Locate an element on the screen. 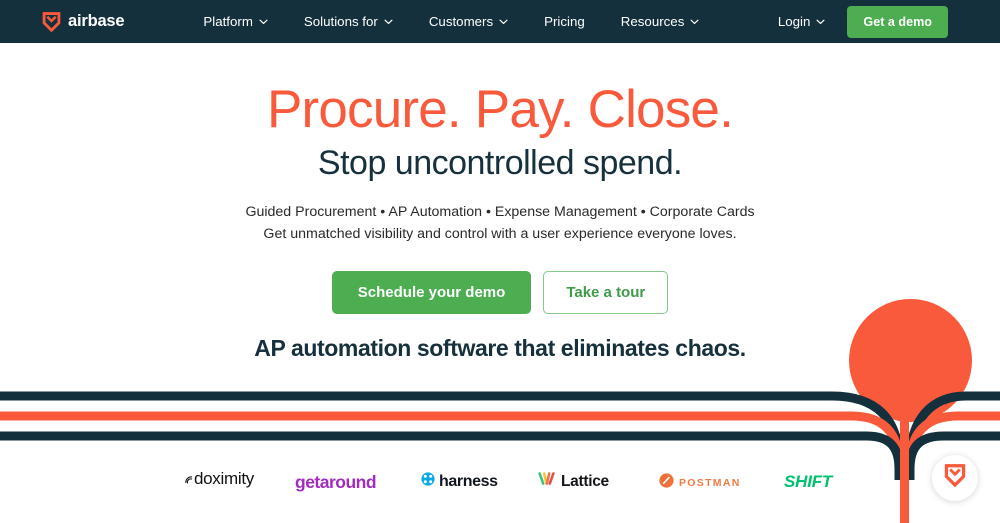 This screenshot has width=1000, height=523. brand-name: airbase is located at coordinates (96, 21).